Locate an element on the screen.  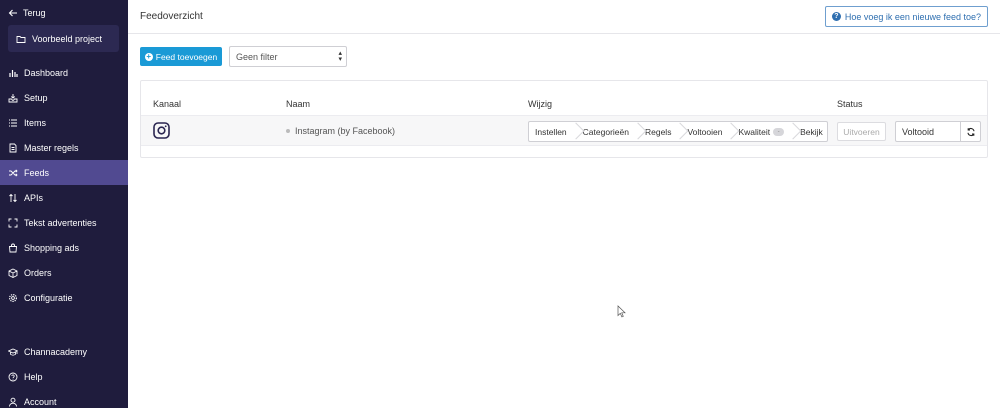
sidebar-item-label: Orders is located at coordinates (38, 272).